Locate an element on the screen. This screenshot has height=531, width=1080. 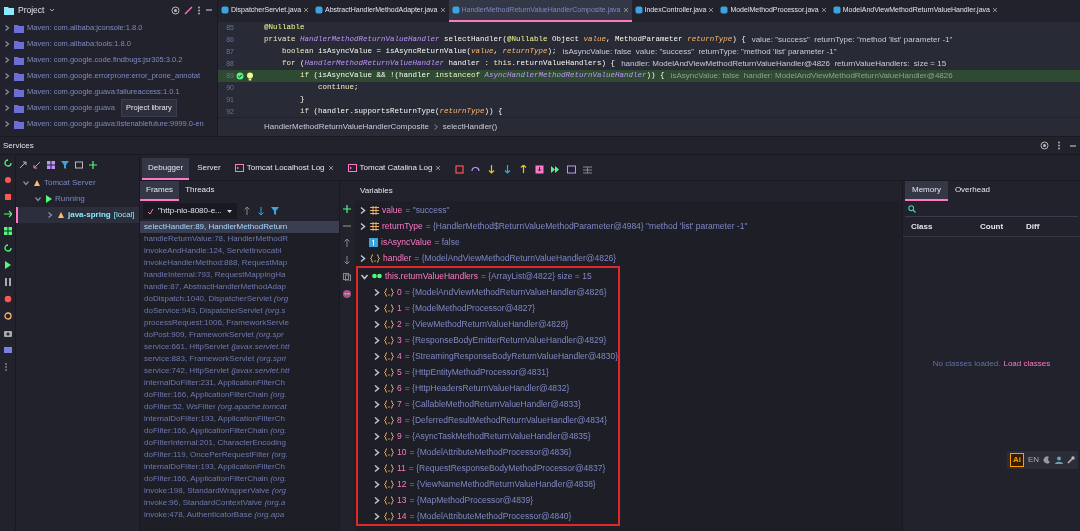
skip-icon is located at coordinates (556, 169).